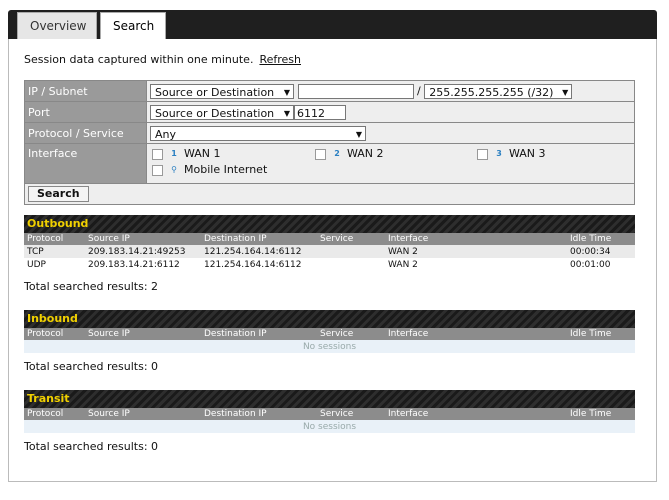  Describe the element at coordinates (355, 91) in the screenshot. I see `ip-address-input` at that location.